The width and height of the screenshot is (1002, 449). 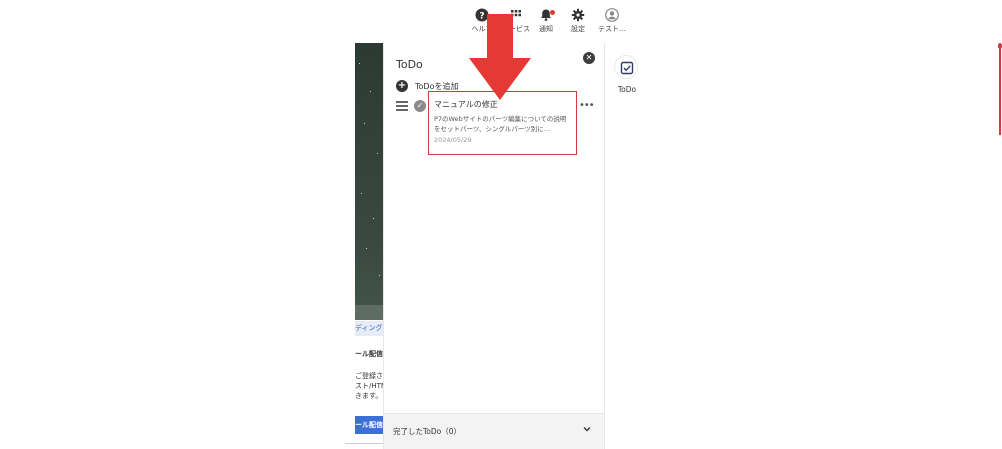 What do you see at coordinates (494, 431) in the screenshot?
I see `completed-todos-section: 完了したToDo（0）` at bounding box center [494, 431].